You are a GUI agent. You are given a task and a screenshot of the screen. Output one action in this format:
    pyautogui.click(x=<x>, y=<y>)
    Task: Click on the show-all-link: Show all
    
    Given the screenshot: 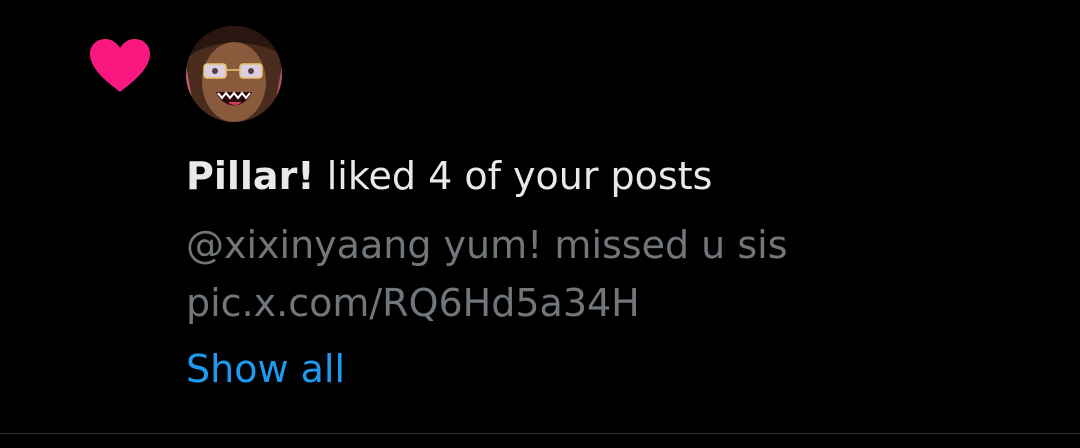 What is the action you would take?
    pyautogui.click(x=265, y=369)
    